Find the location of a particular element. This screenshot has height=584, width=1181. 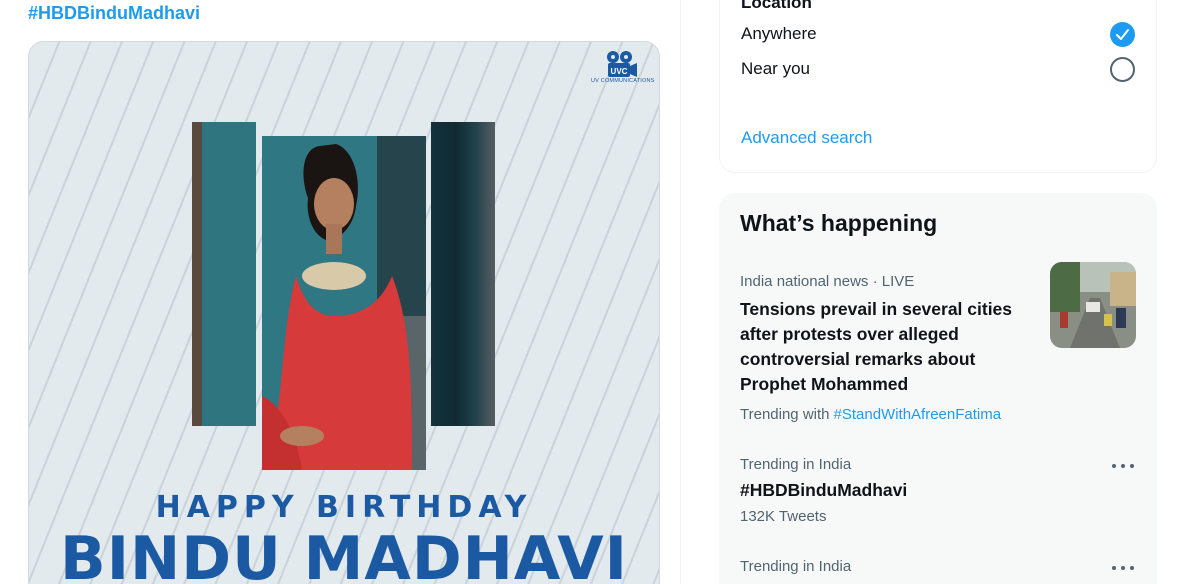

option-label: Anywhere is located at coordinates (779, 33).